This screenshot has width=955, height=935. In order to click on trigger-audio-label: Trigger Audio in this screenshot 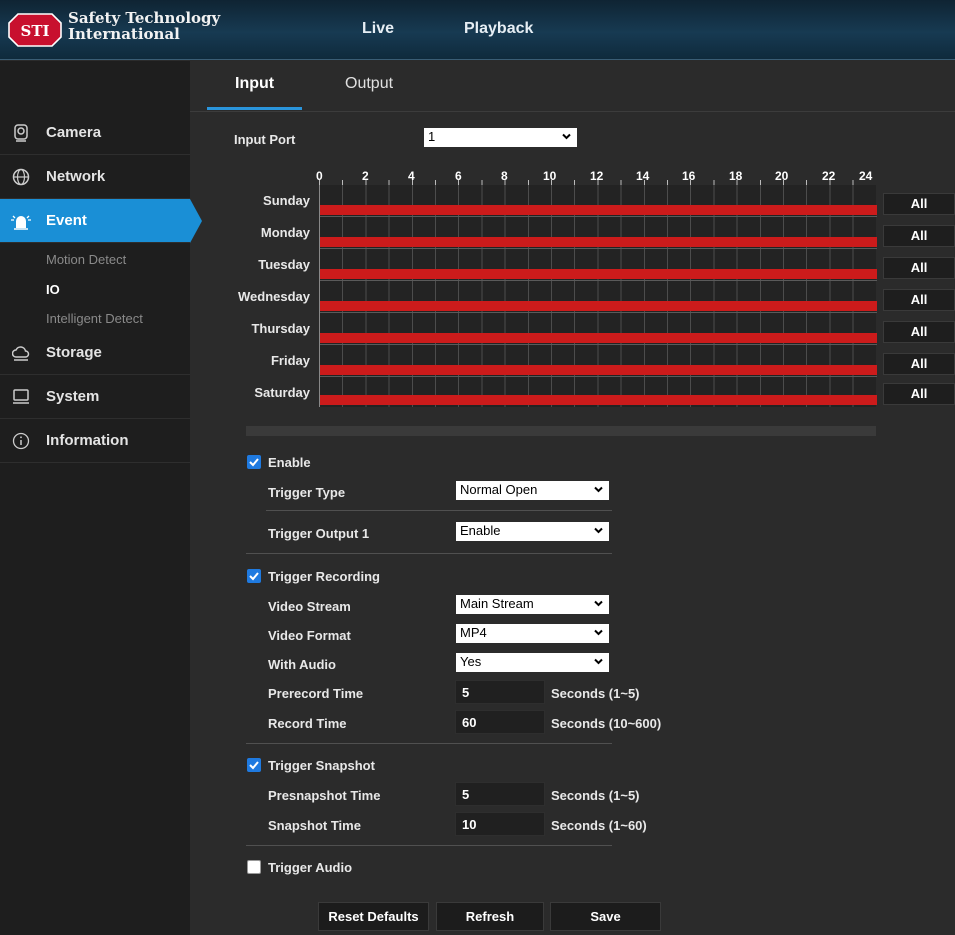, I will do `click(310, 867)`.